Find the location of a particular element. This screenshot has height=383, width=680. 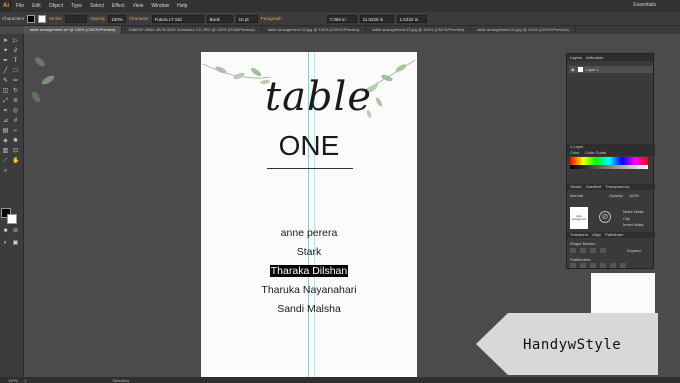

minus-back-icon is located at coordinates (623, 265).